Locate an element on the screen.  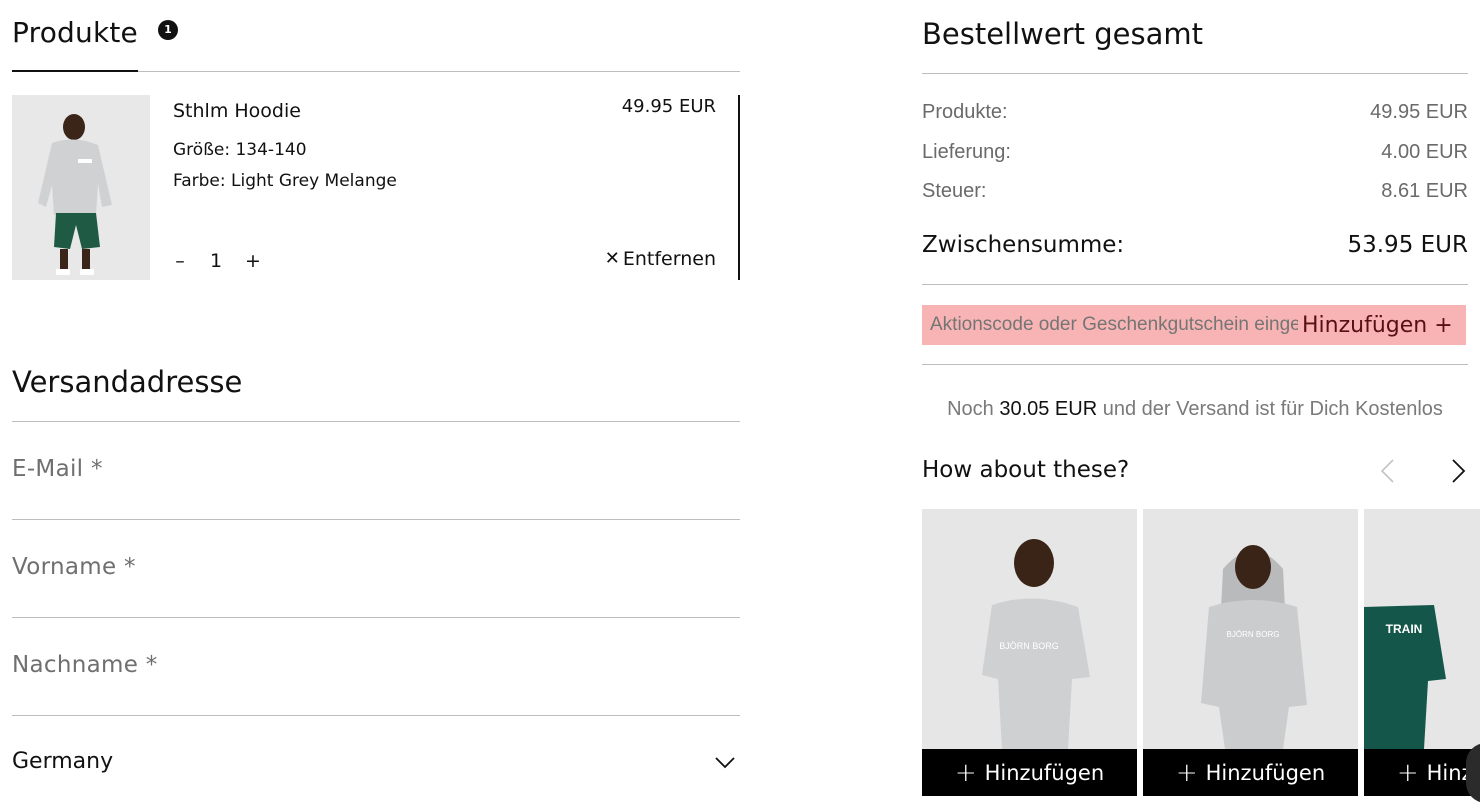
suggestion-image: TRAIN is located at coordinates (1422, 629).